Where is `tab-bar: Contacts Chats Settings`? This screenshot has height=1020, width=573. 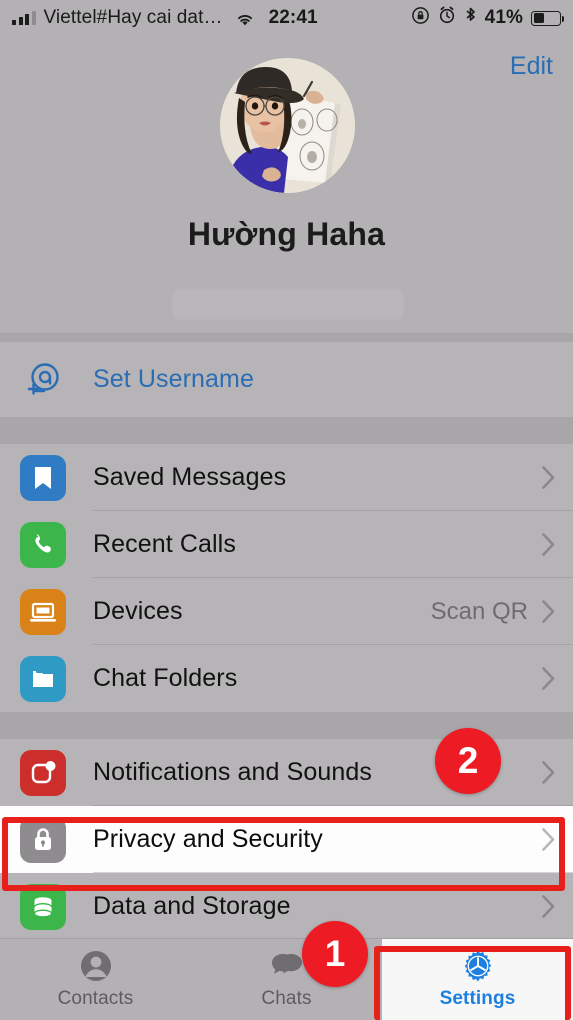
tab-bar: Contacts Chats Settings is located at coordinates (286, 979).